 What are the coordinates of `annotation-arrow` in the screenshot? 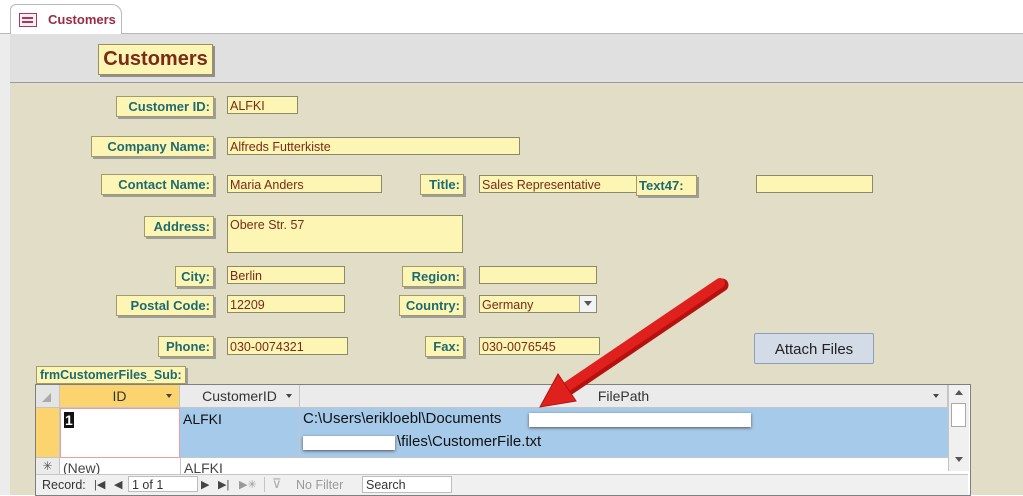 It's located at (634, 343).